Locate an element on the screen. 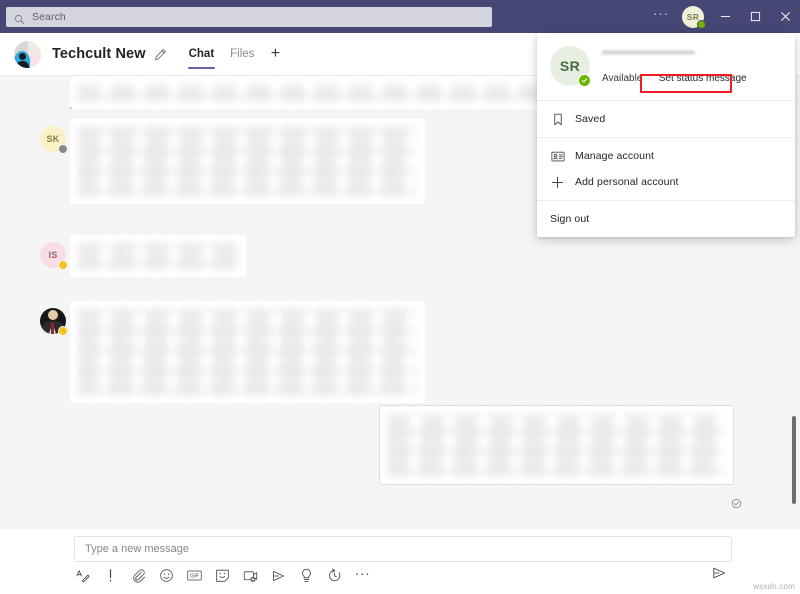 This screenshot has width=800, height=594. status-badge: Available is located at coordinates (622, 78).